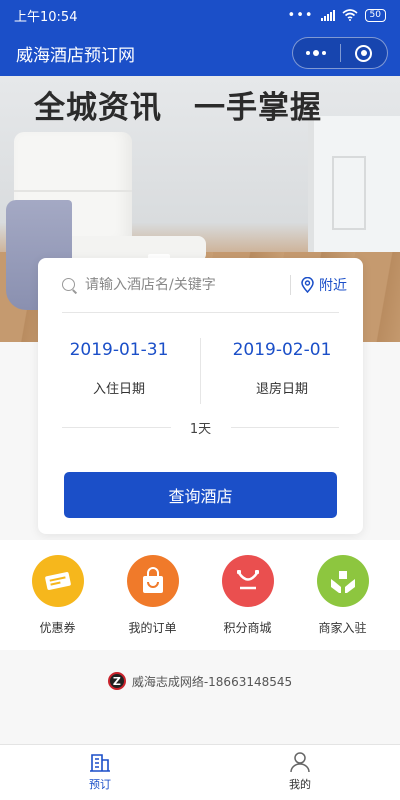 The width and height of the screenshot is (400, 800). What do you see at coordinates (247, 628) in the screenshot?
I see `quick-item-label: 积分商城` at bounding box center [247, 628].